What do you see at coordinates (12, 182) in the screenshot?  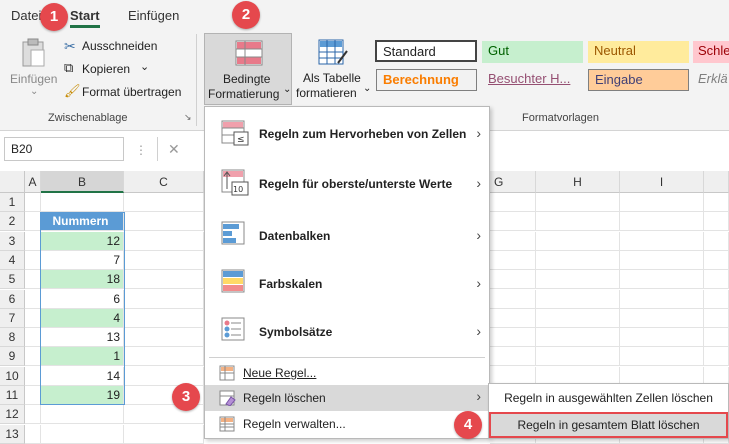 I see `select-all-corner` at bounding box center [12, 182].